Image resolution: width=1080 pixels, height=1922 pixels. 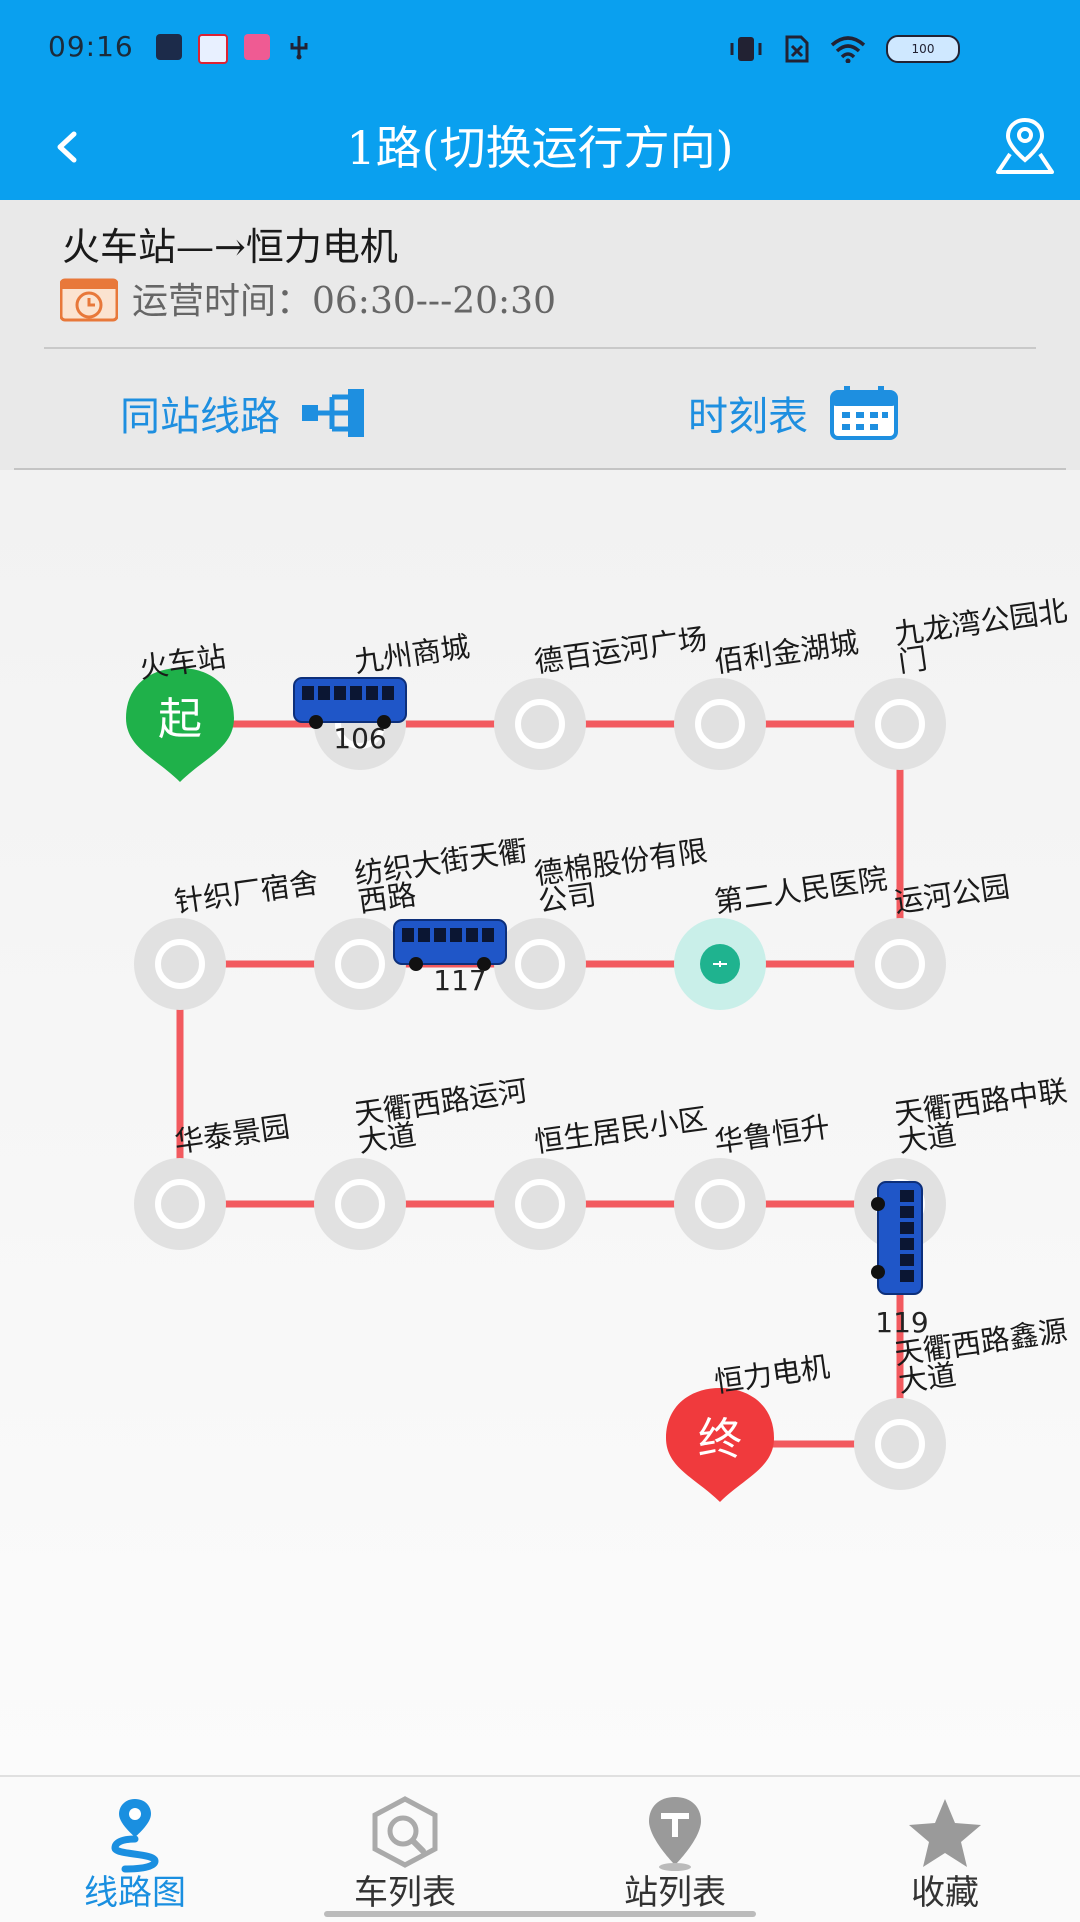 What do you see at coordinates (246, 892) in the screenshot?
I see `station-label: 针织厂宿舍` at bounding box center [246, 892].